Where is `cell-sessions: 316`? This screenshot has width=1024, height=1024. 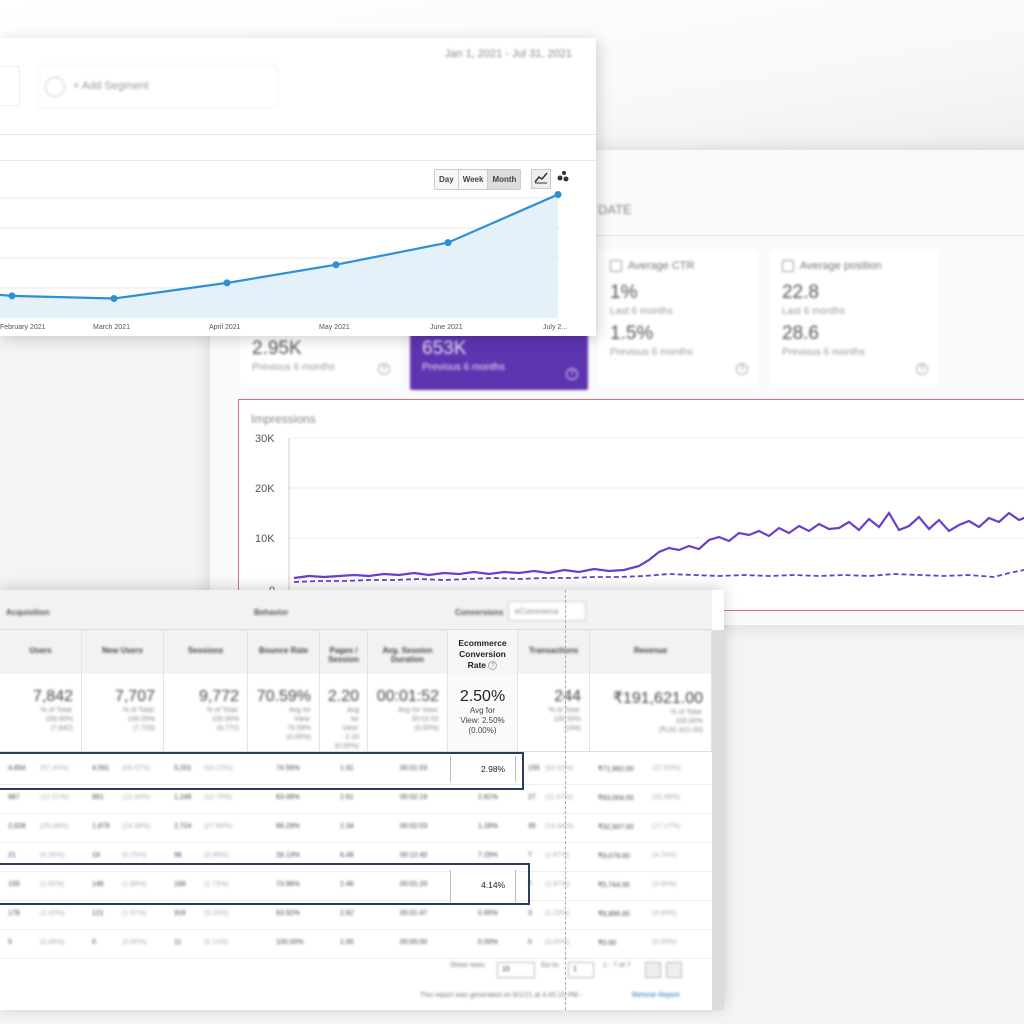
cell-sessions: 316 is located at coordinates (180, 913).